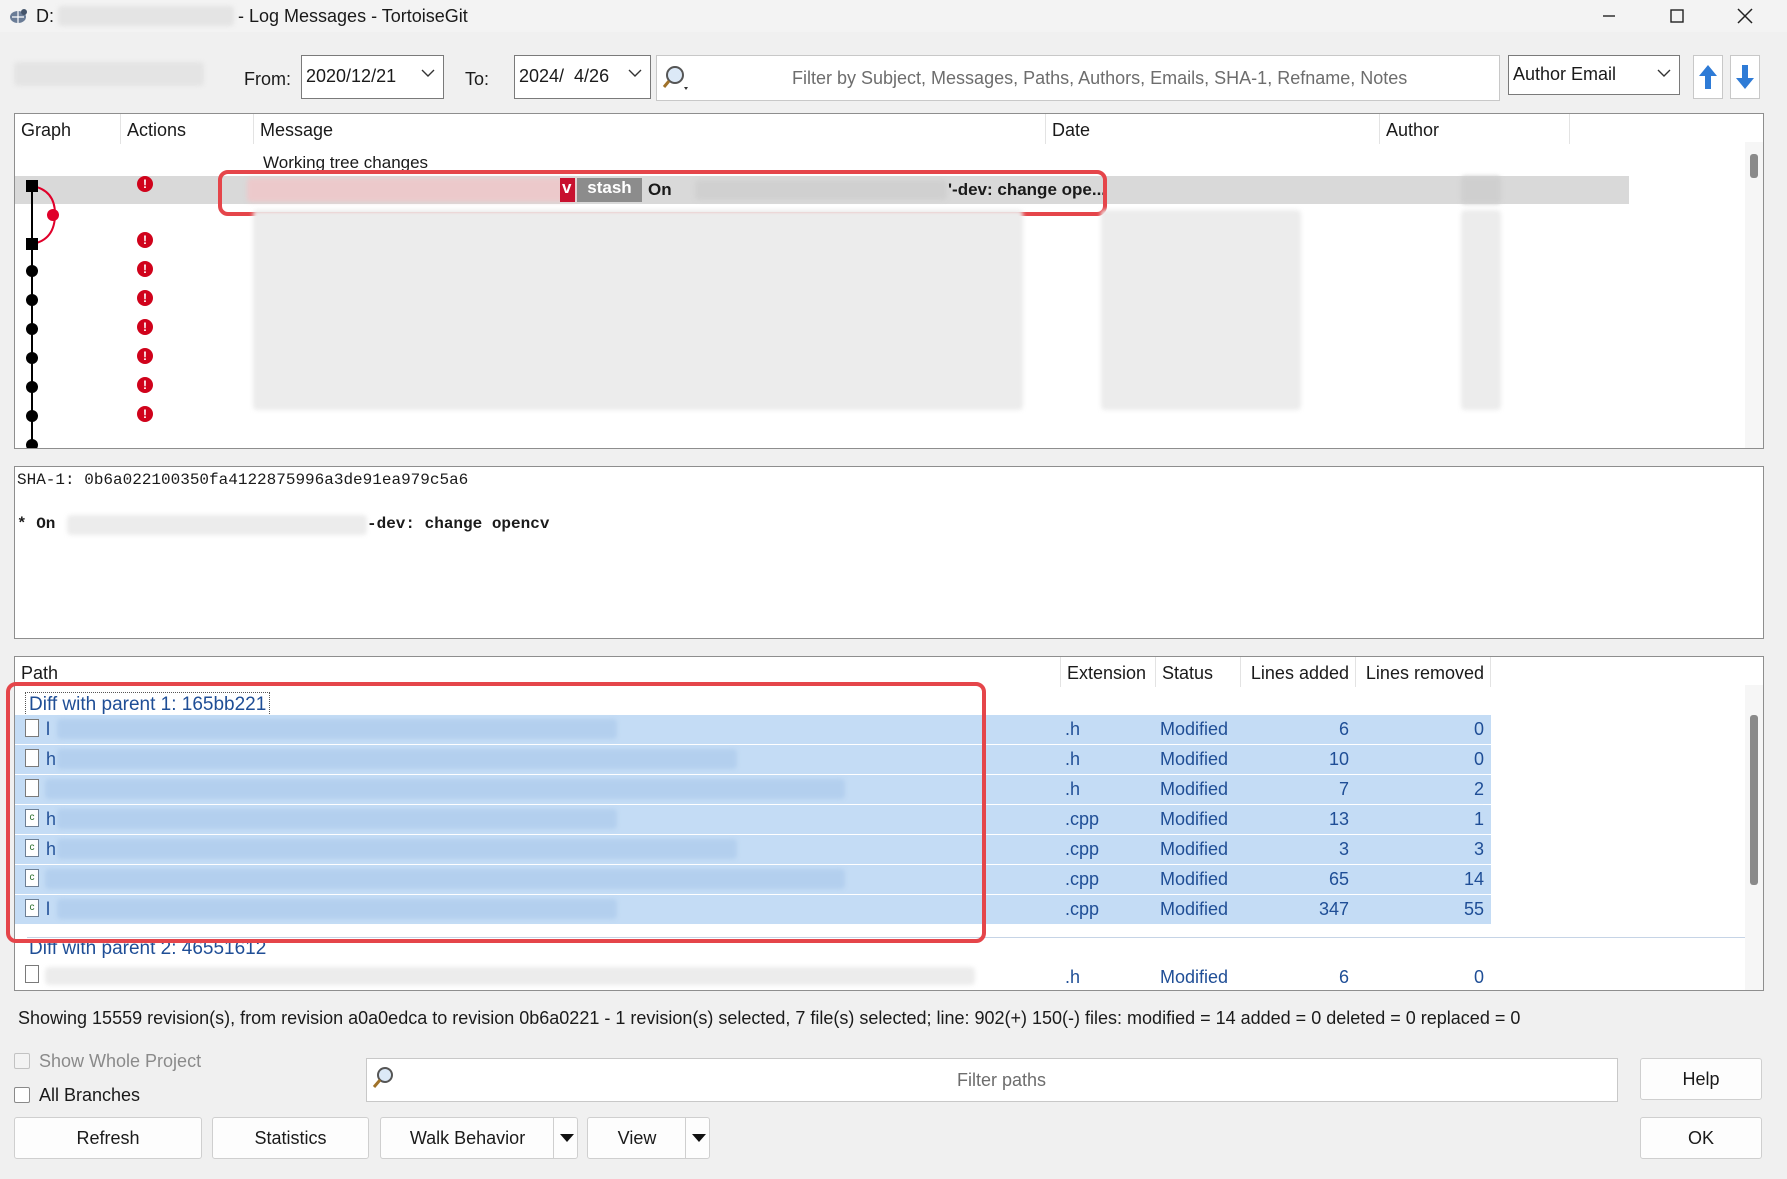  I want to click on redacted-commit-message, so click(217, 525).